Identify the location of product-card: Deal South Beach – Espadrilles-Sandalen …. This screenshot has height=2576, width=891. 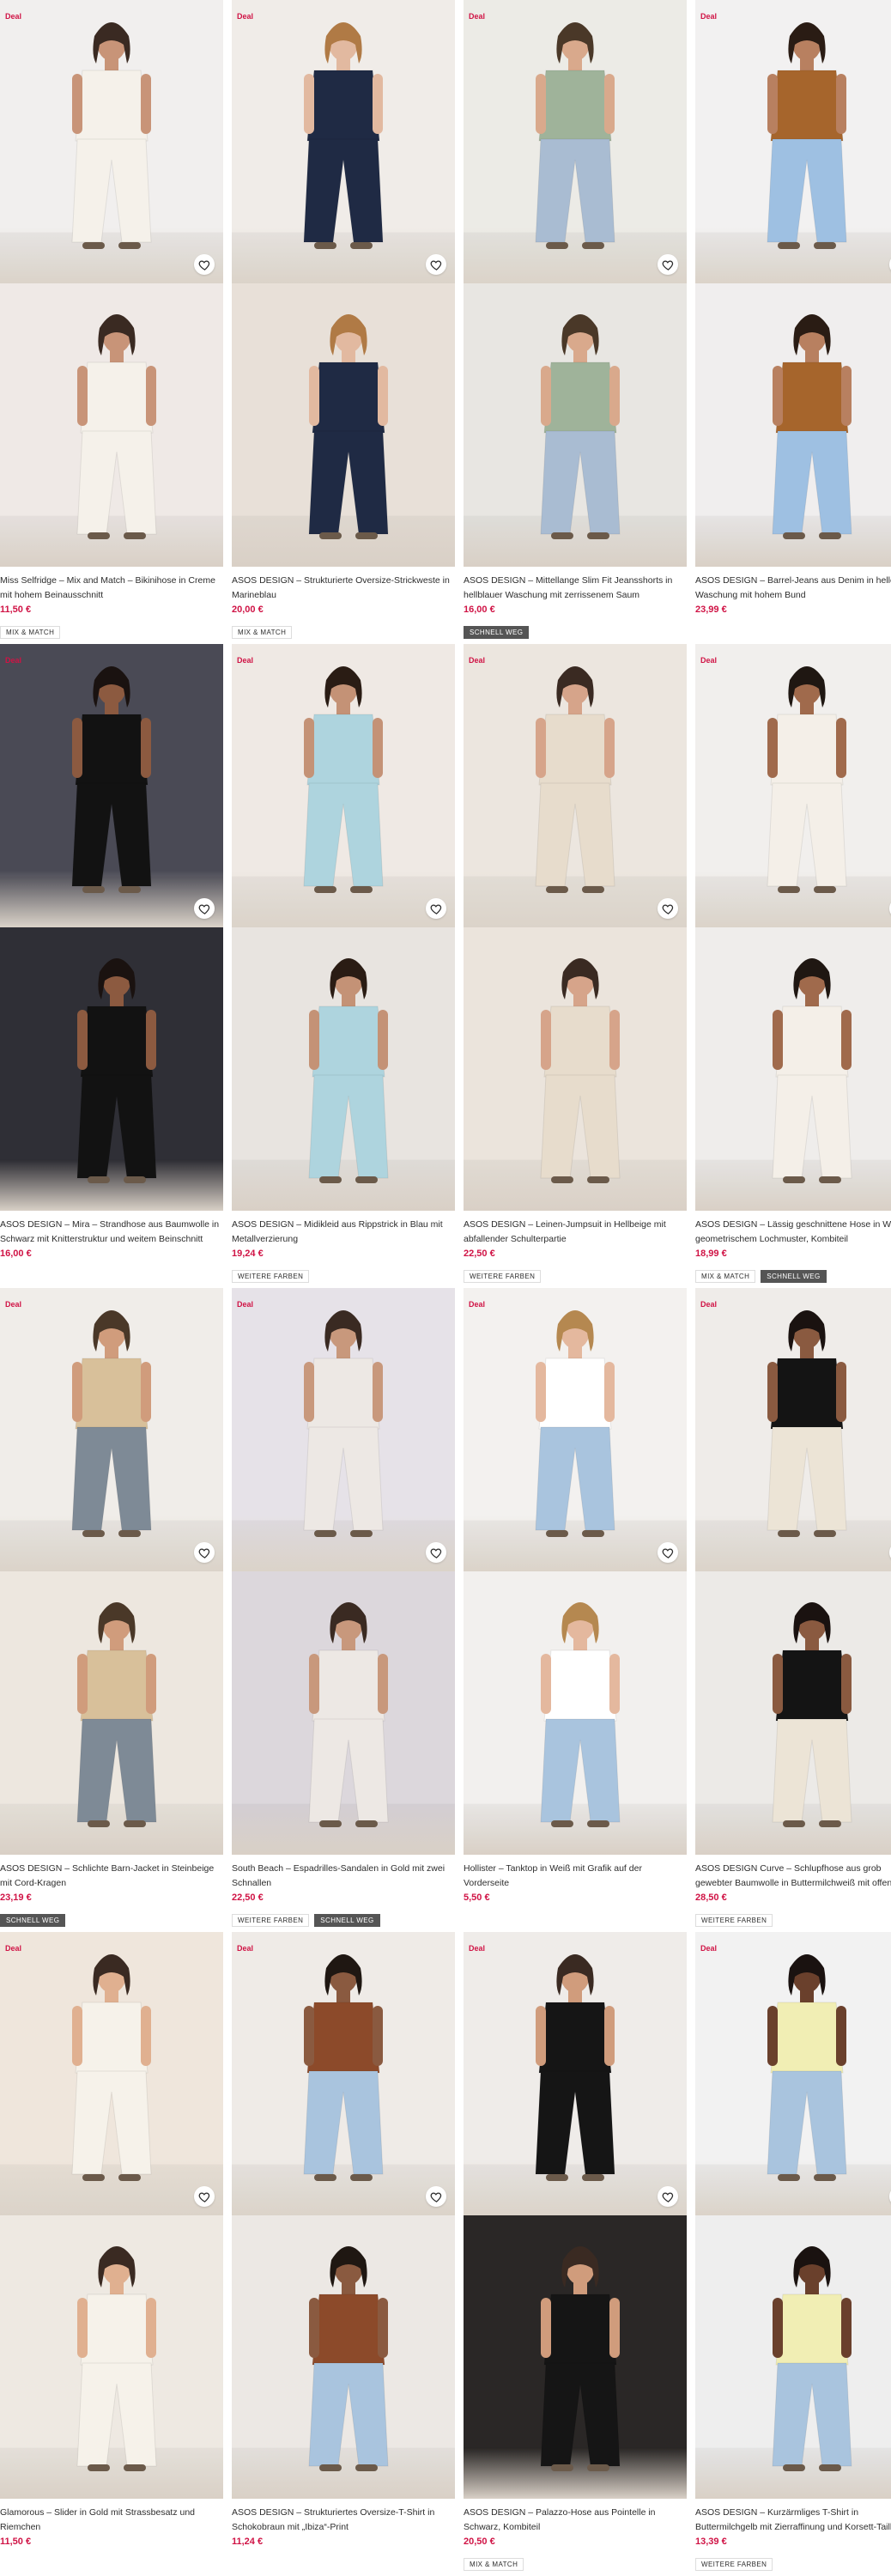
(344, 1608).